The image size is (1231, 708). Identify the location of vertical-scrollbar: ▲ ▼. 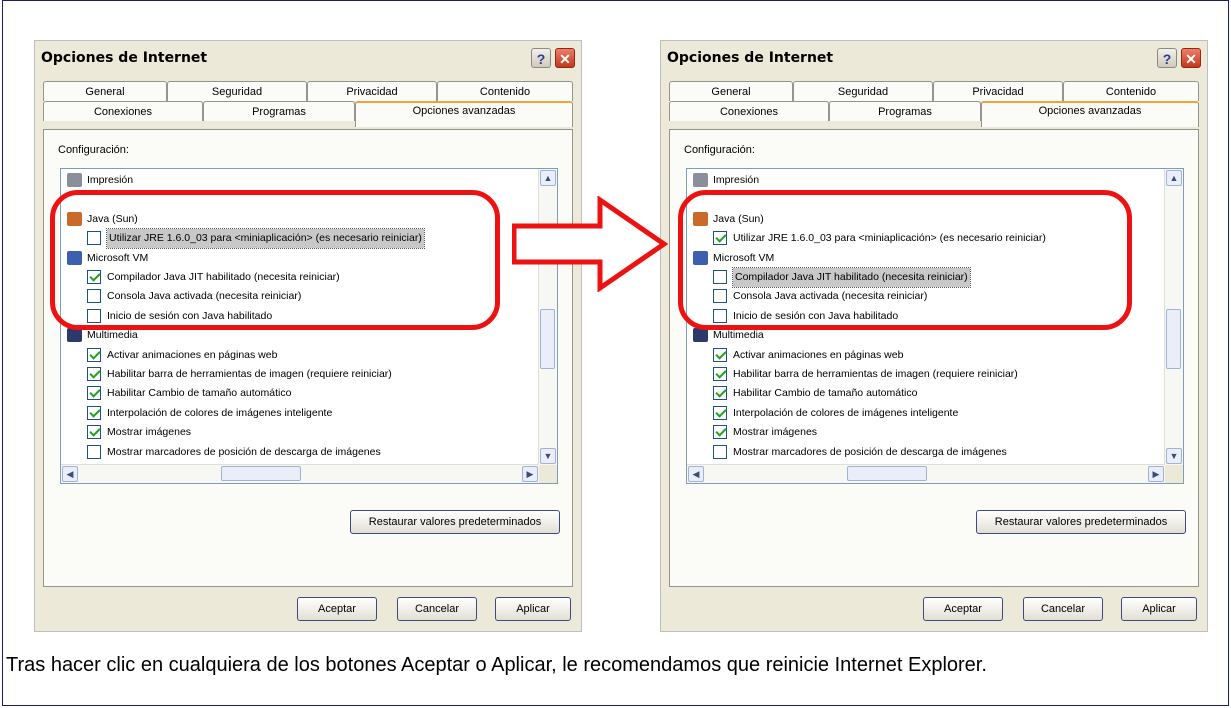
(1173, 317).